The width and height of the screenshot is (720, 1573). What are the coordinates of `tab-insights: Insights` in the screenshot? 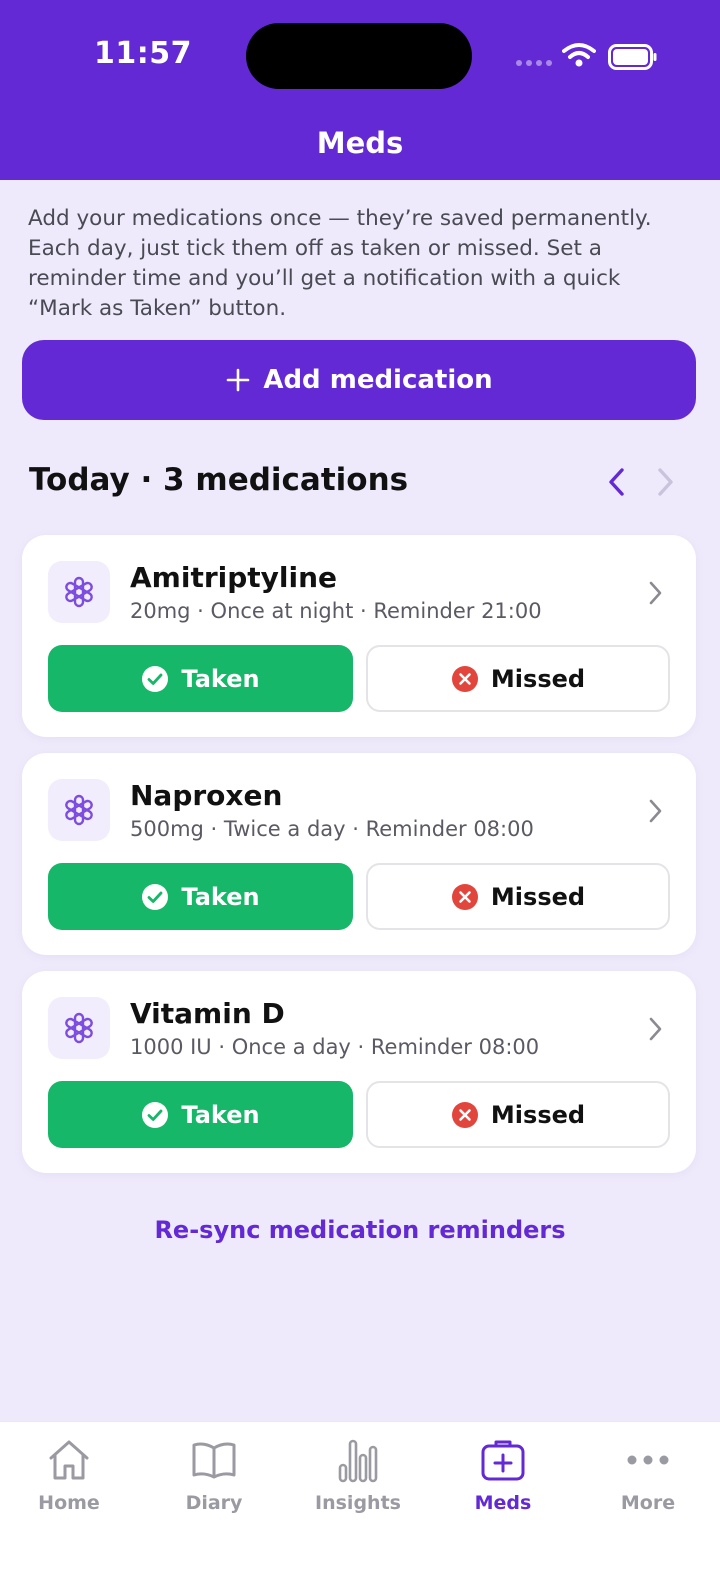 It's located at (358, 1474).